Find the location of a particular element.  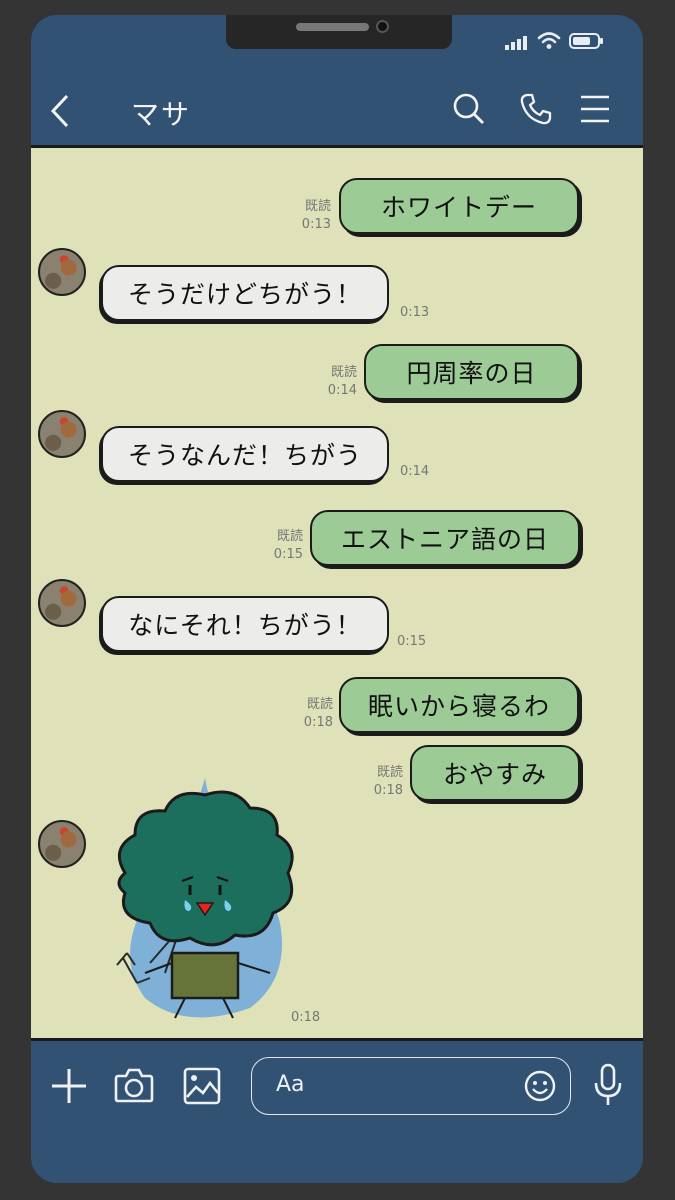

wifi-icon is located at coordinates (549, 40).